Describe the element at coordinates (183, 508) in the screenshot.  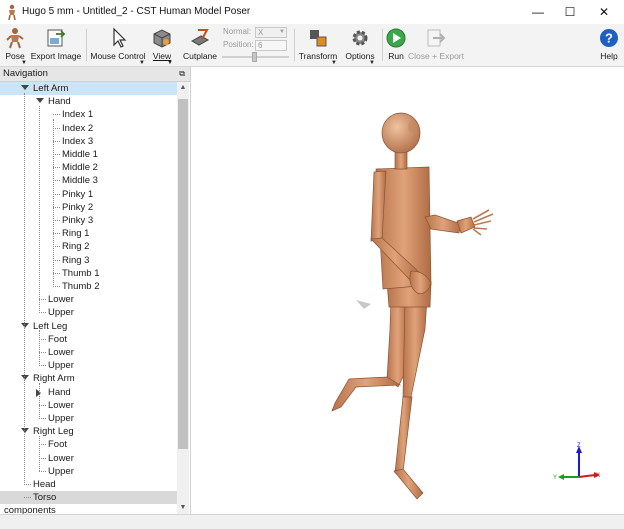
I see `scroll-down-icon: ▼` at that location.